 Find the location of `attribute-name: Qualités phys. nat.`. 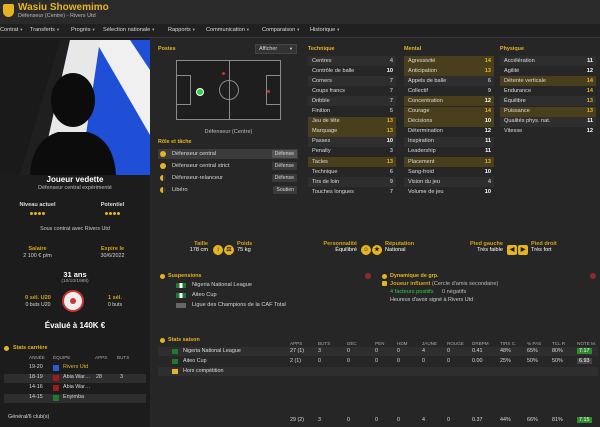

attribute-name: Qualités phys. nat. is located at coordinates (527, 121).